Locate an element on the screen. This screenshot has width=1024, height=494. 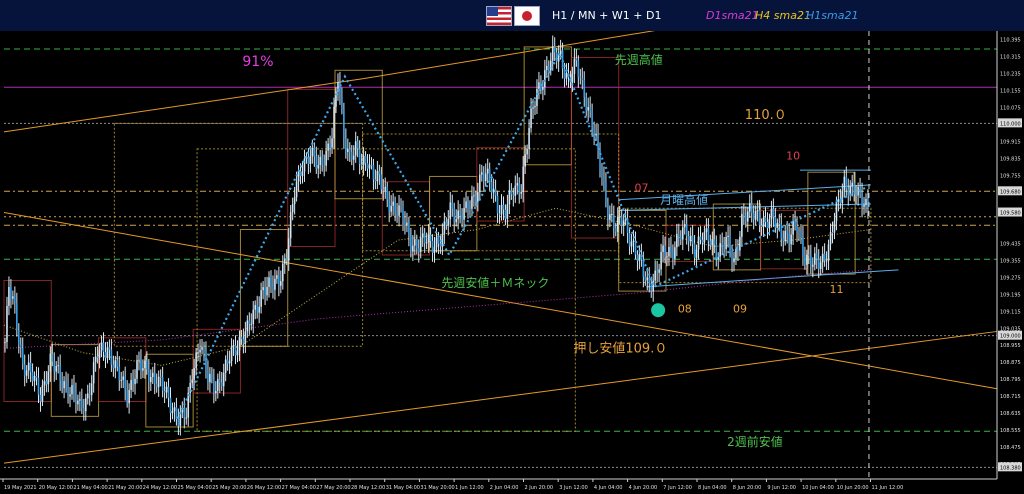
price-tick-label-4: 110.075 is located at coordinates (1010, 108).